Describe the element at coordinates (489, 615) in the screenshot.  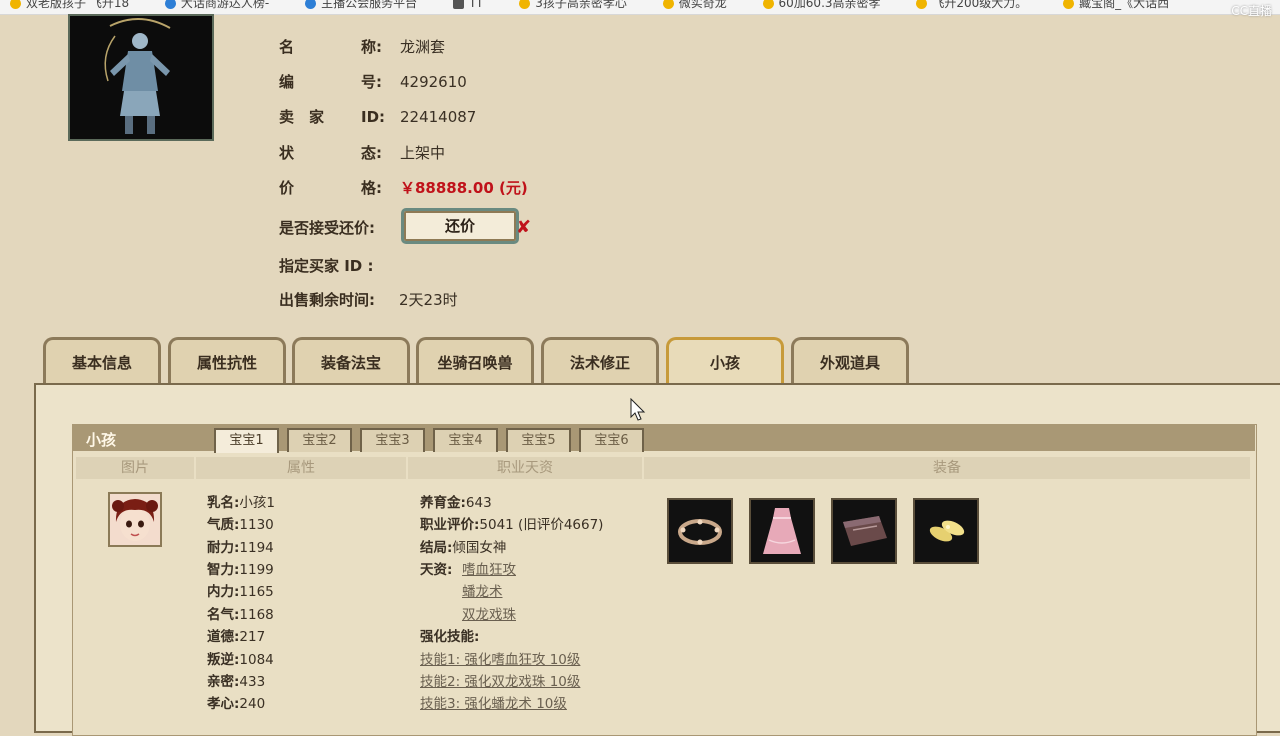
I see `talent-link: 双龙戏珠` at that location.